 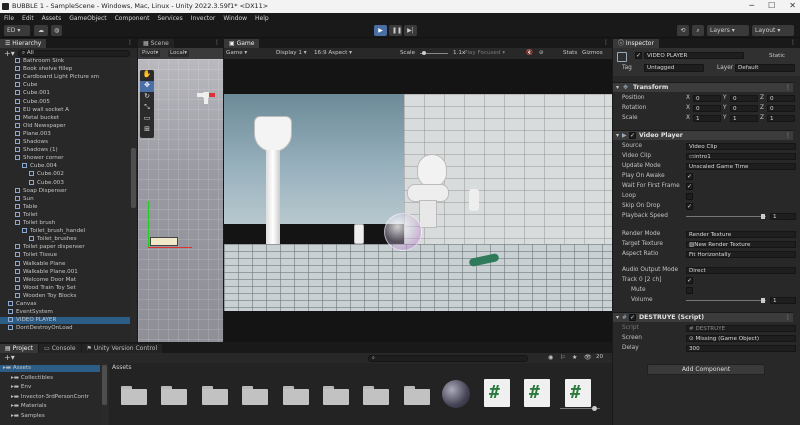 I want to click on hierarchy-item: Book shelve fillep, so click(x=65, y=69).